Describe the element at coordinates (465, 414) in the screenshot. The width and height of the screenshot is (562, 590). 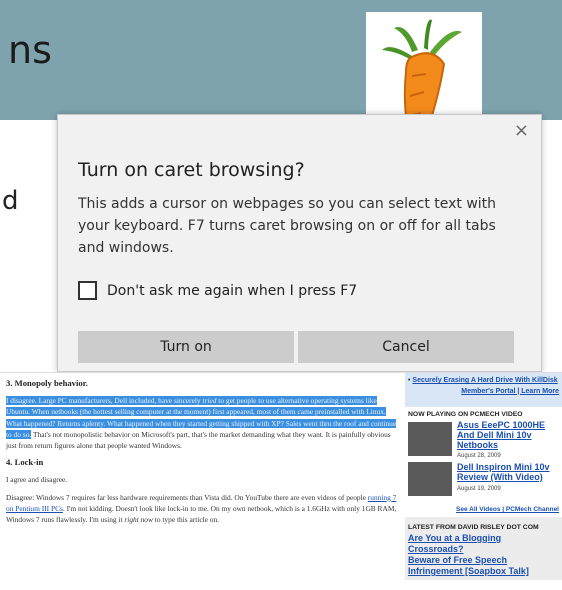
I see `now-playing-label: NOW PLAYING ON PCMECH VIDEO` at that location.